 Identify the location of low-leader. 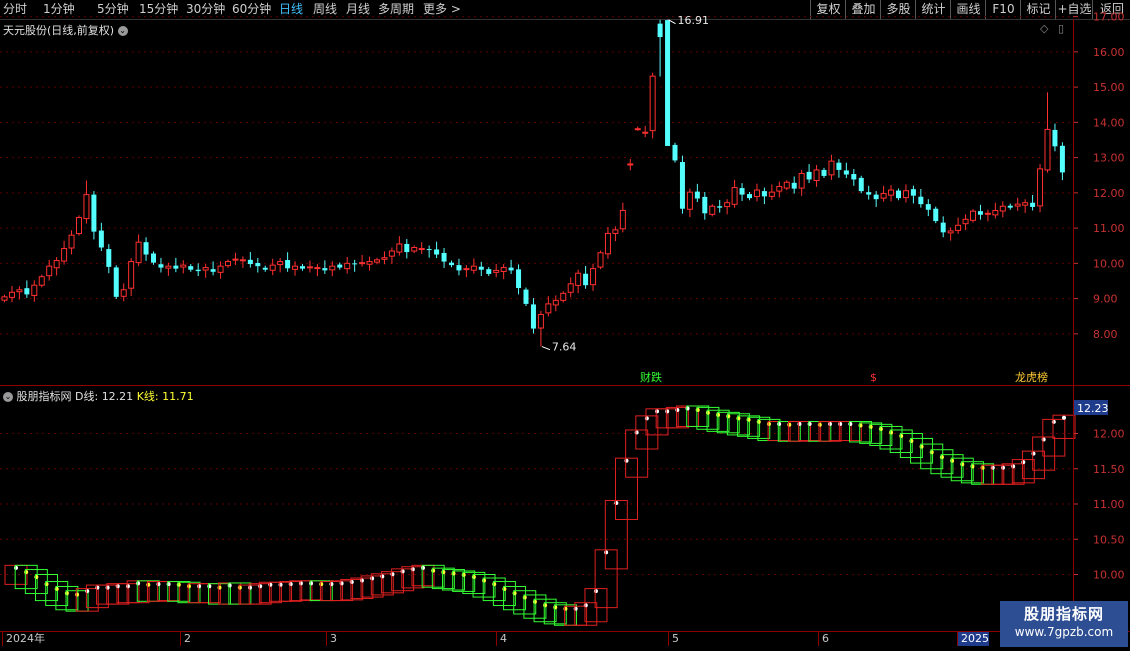
(546, 348).